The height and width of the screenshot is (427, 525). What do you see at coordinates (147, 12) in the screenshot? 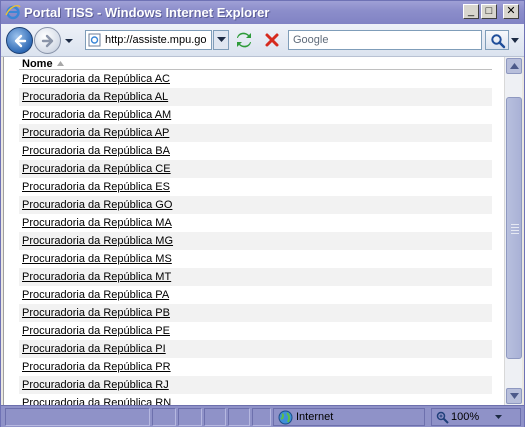
I see `window-title: Portal TISS - Windows Internet Explorer` at bounding box center [147, 12].